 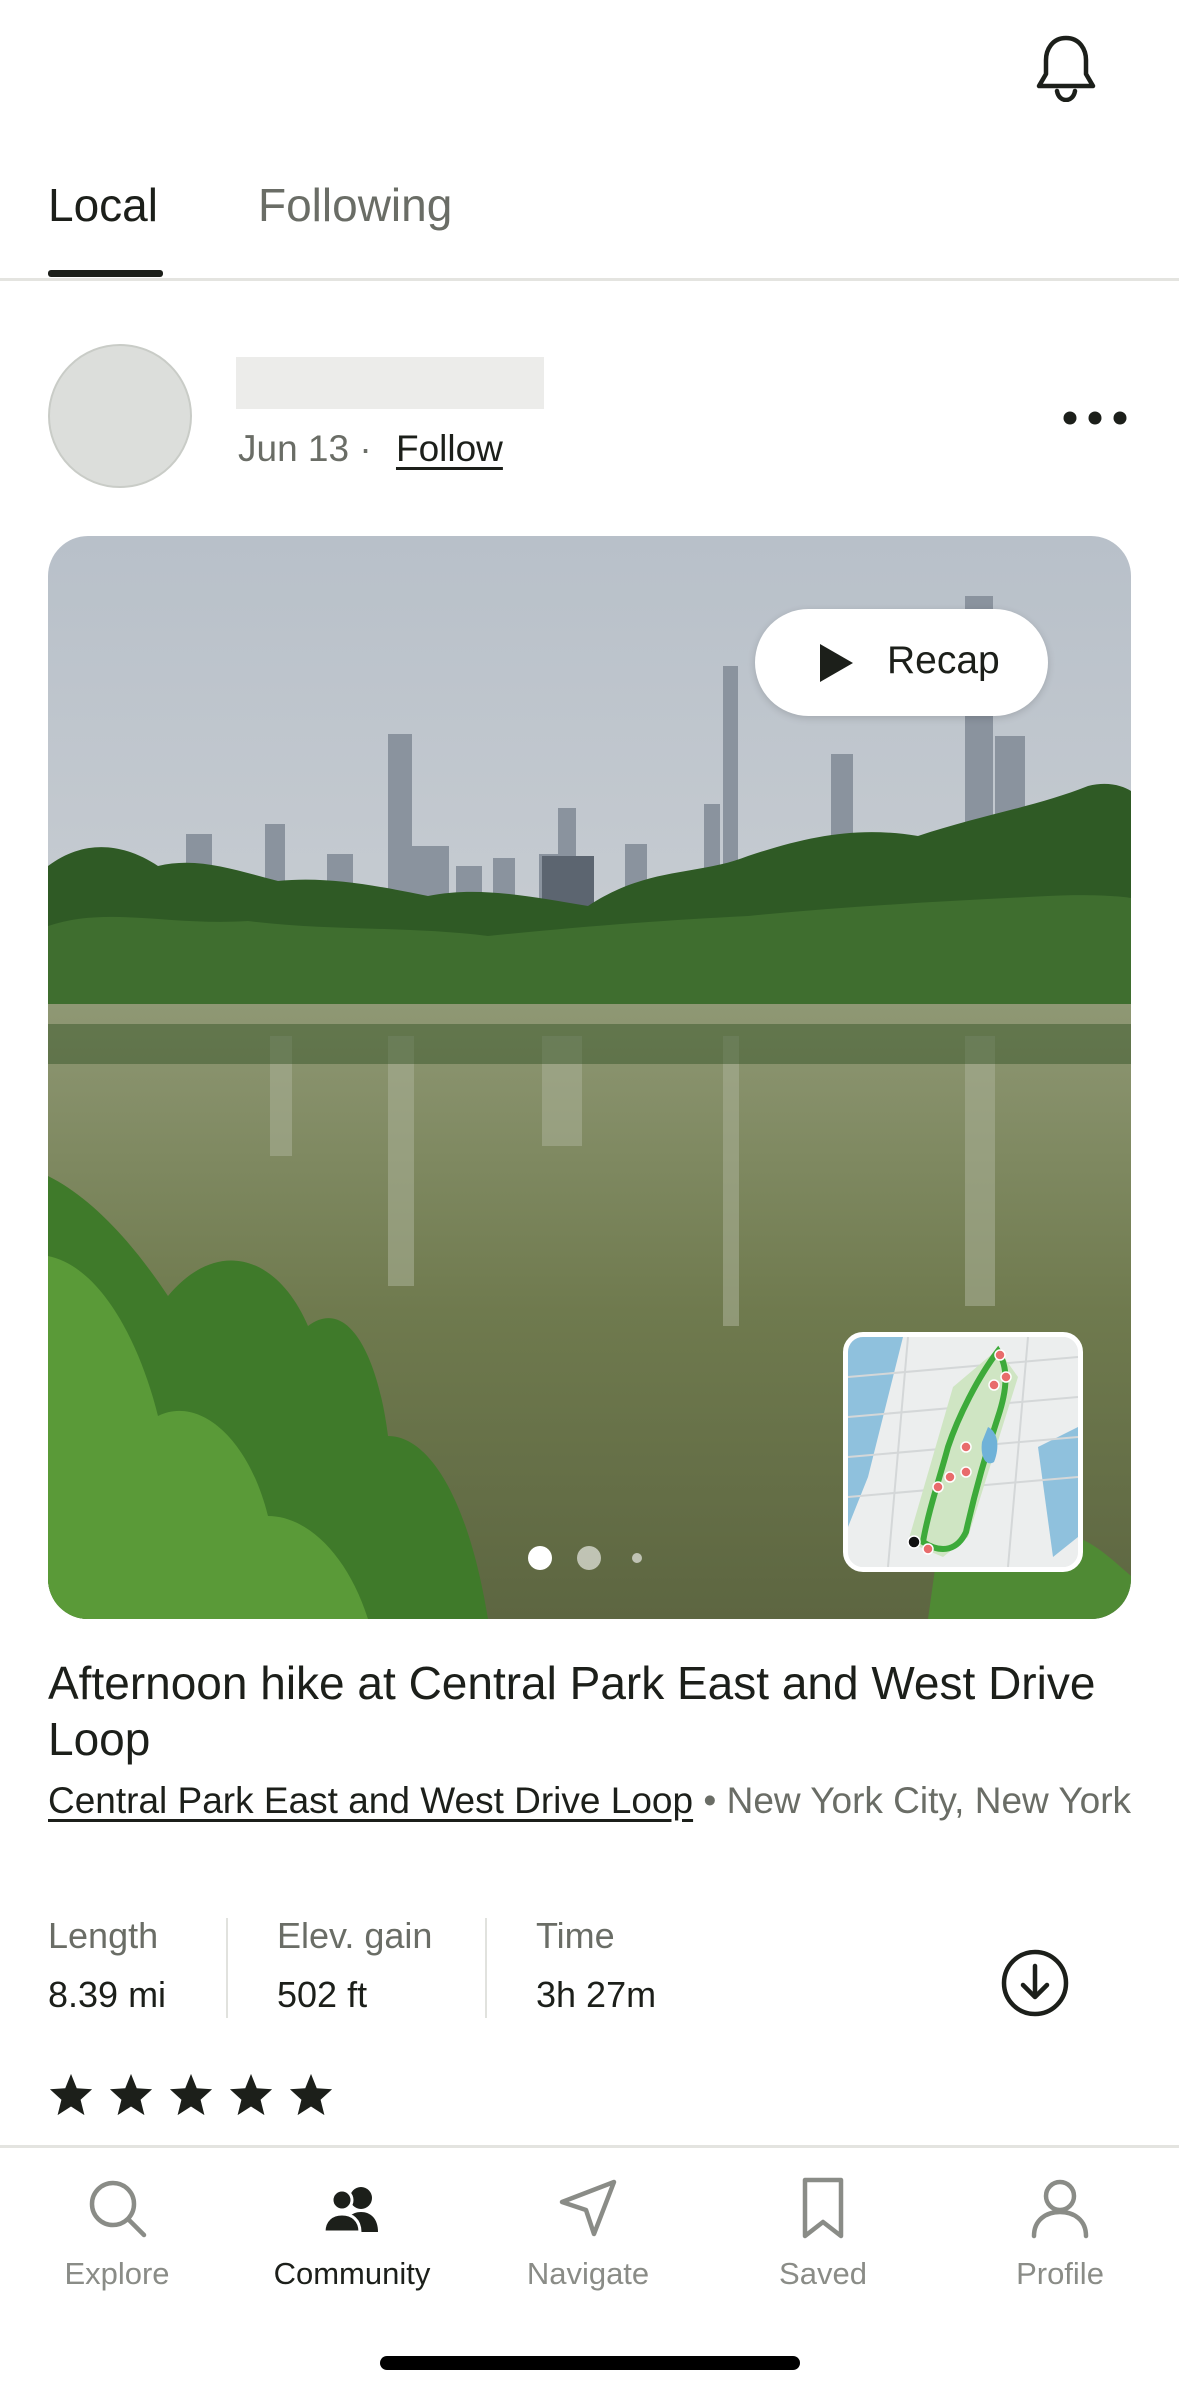 What do you see at coordinates (823, 2208) in the screenshot?
I see `bookmark-icon` at bounding box center [823, 2208].